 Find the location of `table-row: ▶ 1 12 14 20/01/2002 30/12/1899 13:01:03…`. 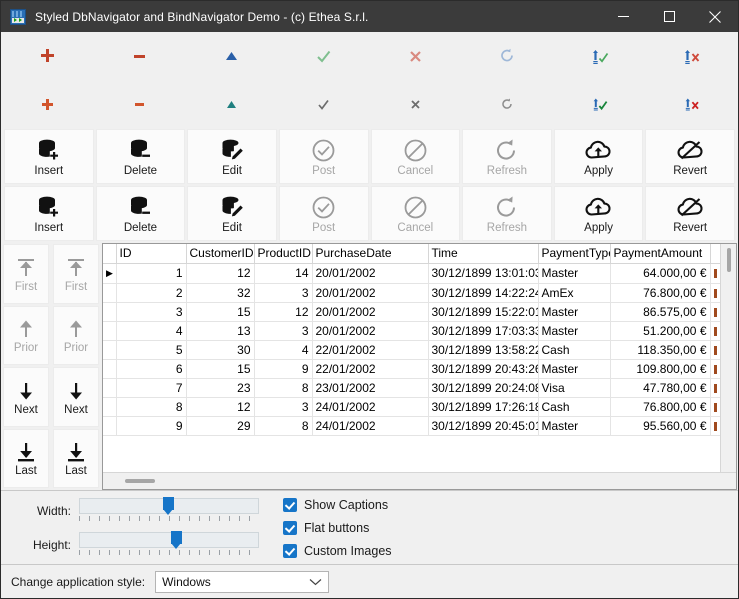

table-row: ▶ 1 12 14 20/01/2002 30/12/1899 13:01:03… is located at coordinates (411, 273).